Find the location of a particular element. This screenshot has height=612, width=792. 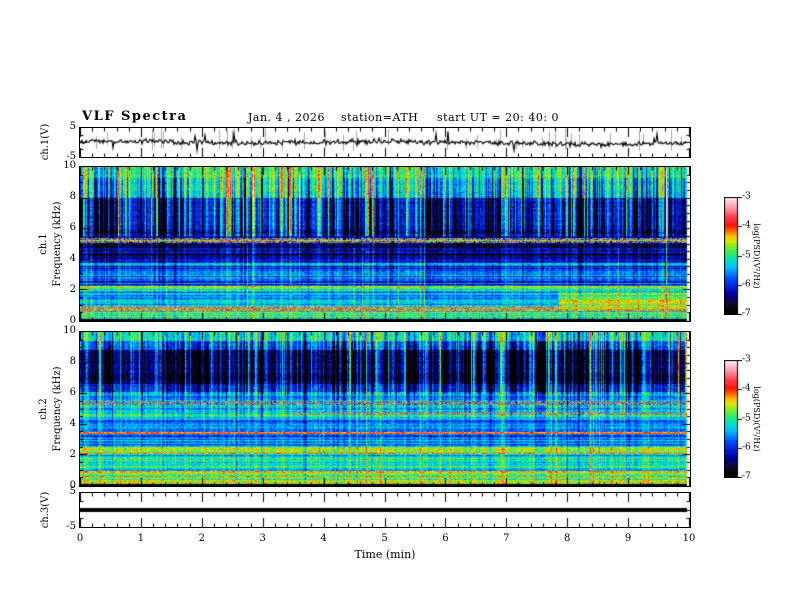

x-tick-label: 5 is located at coordinates (384, 538).